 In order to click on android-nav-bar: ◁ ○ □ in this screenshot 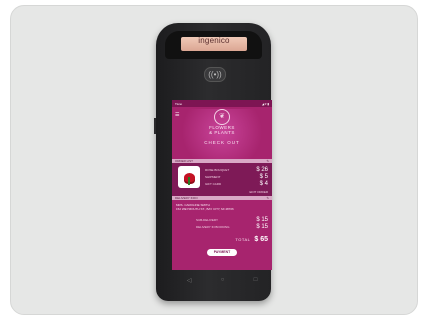, I will do `click(222, 280)`.